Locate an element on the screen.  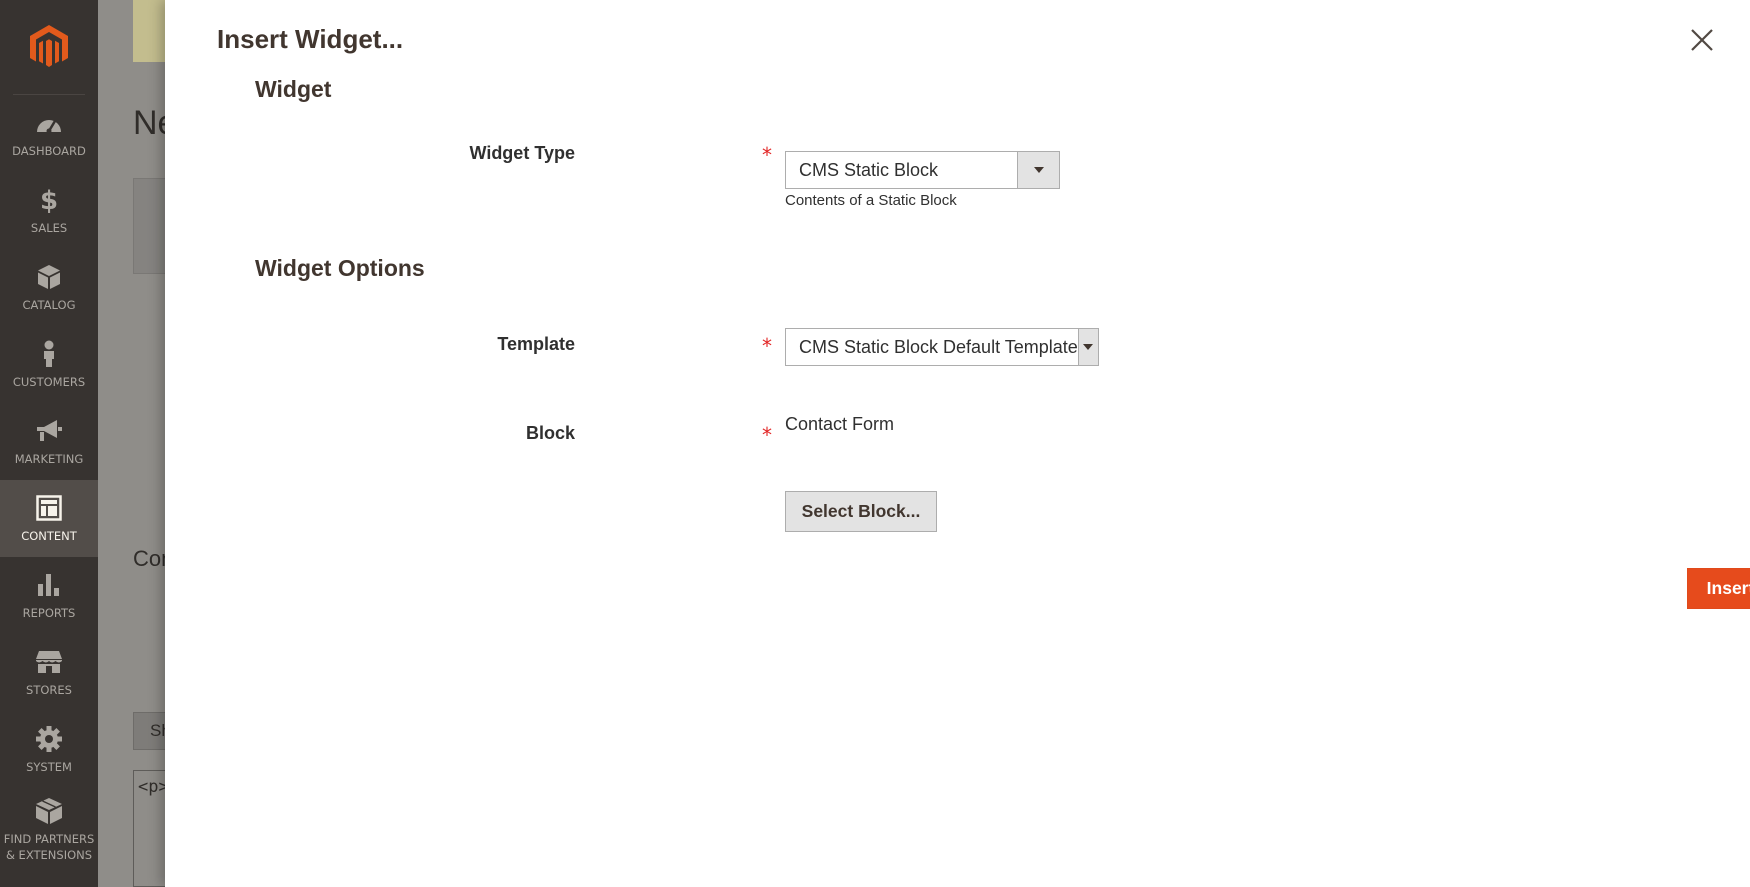
menu-item-label: SYSTEM is located at coordinates (49, 766).